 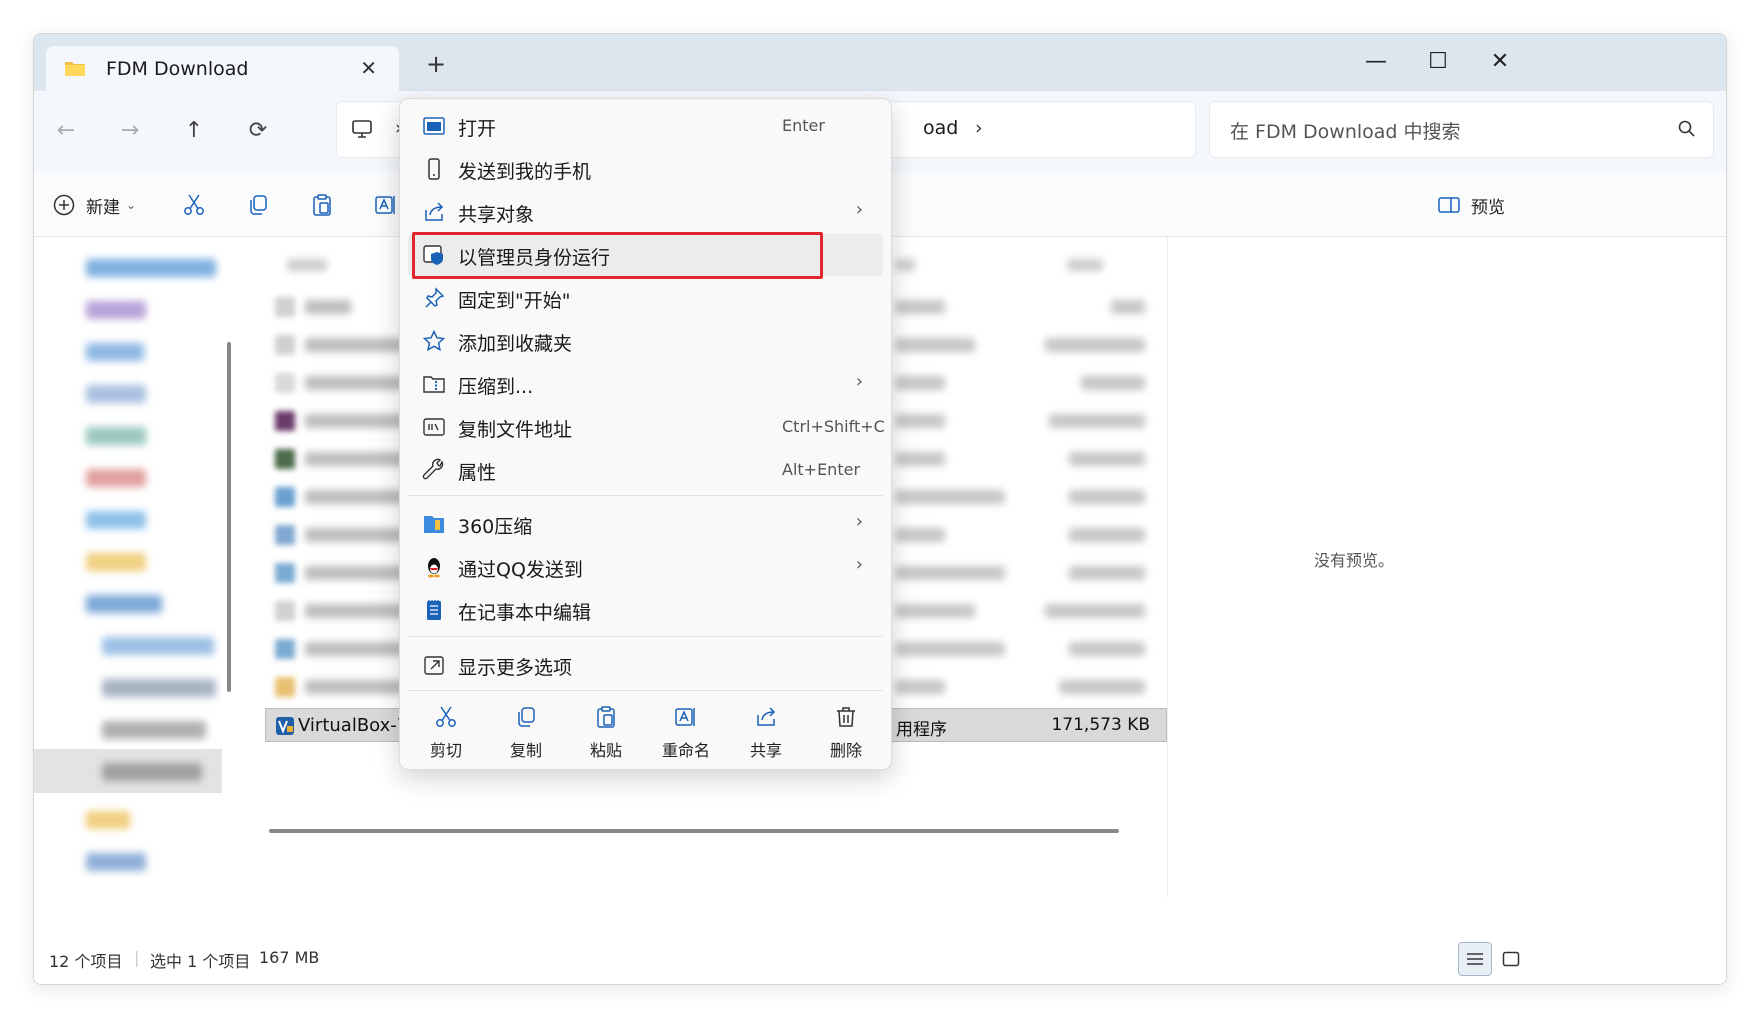 What do you see at coordinates (322, 205) in the screenshot?
I see `paste-toolbar-button` at bounding box center [322, 205].